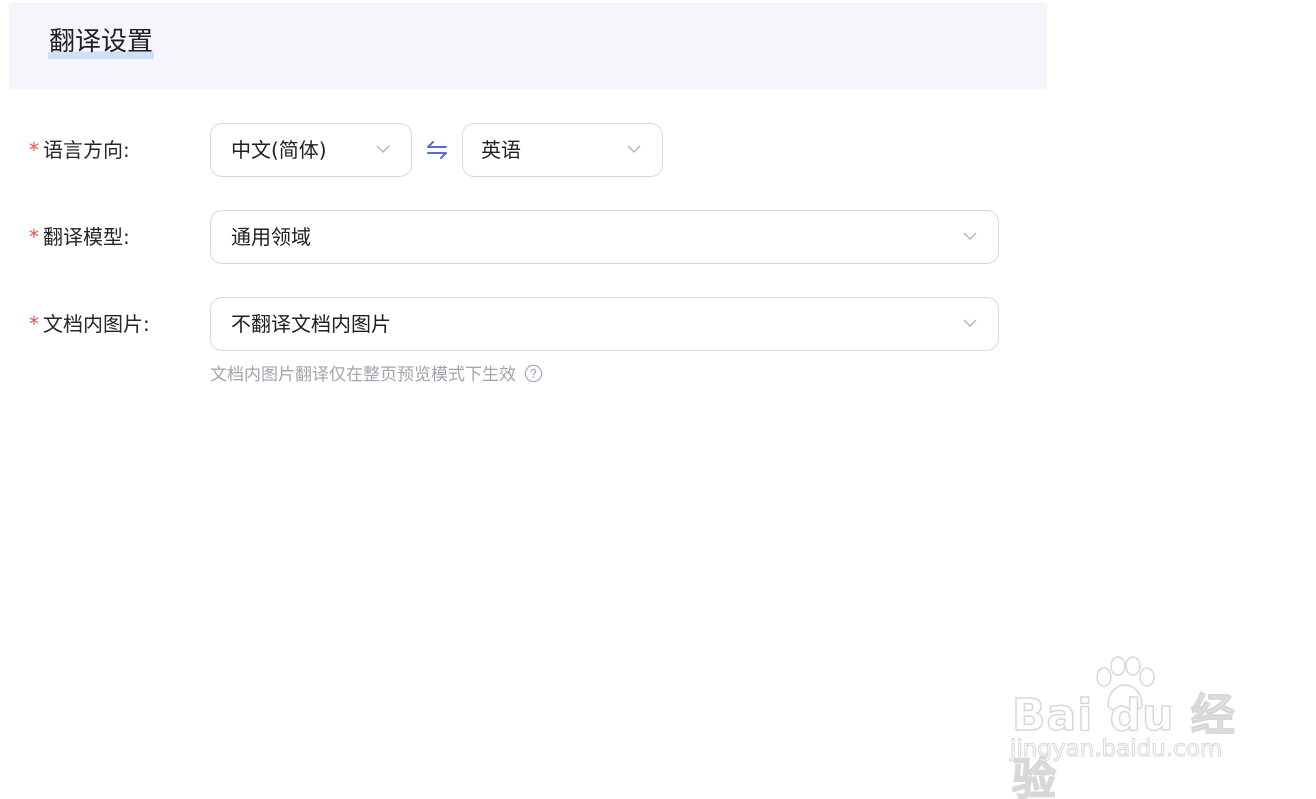 The width and height of the screenshot is (1316, 799). I want to click on settings-header: 翻译设置, so click(528, 46).